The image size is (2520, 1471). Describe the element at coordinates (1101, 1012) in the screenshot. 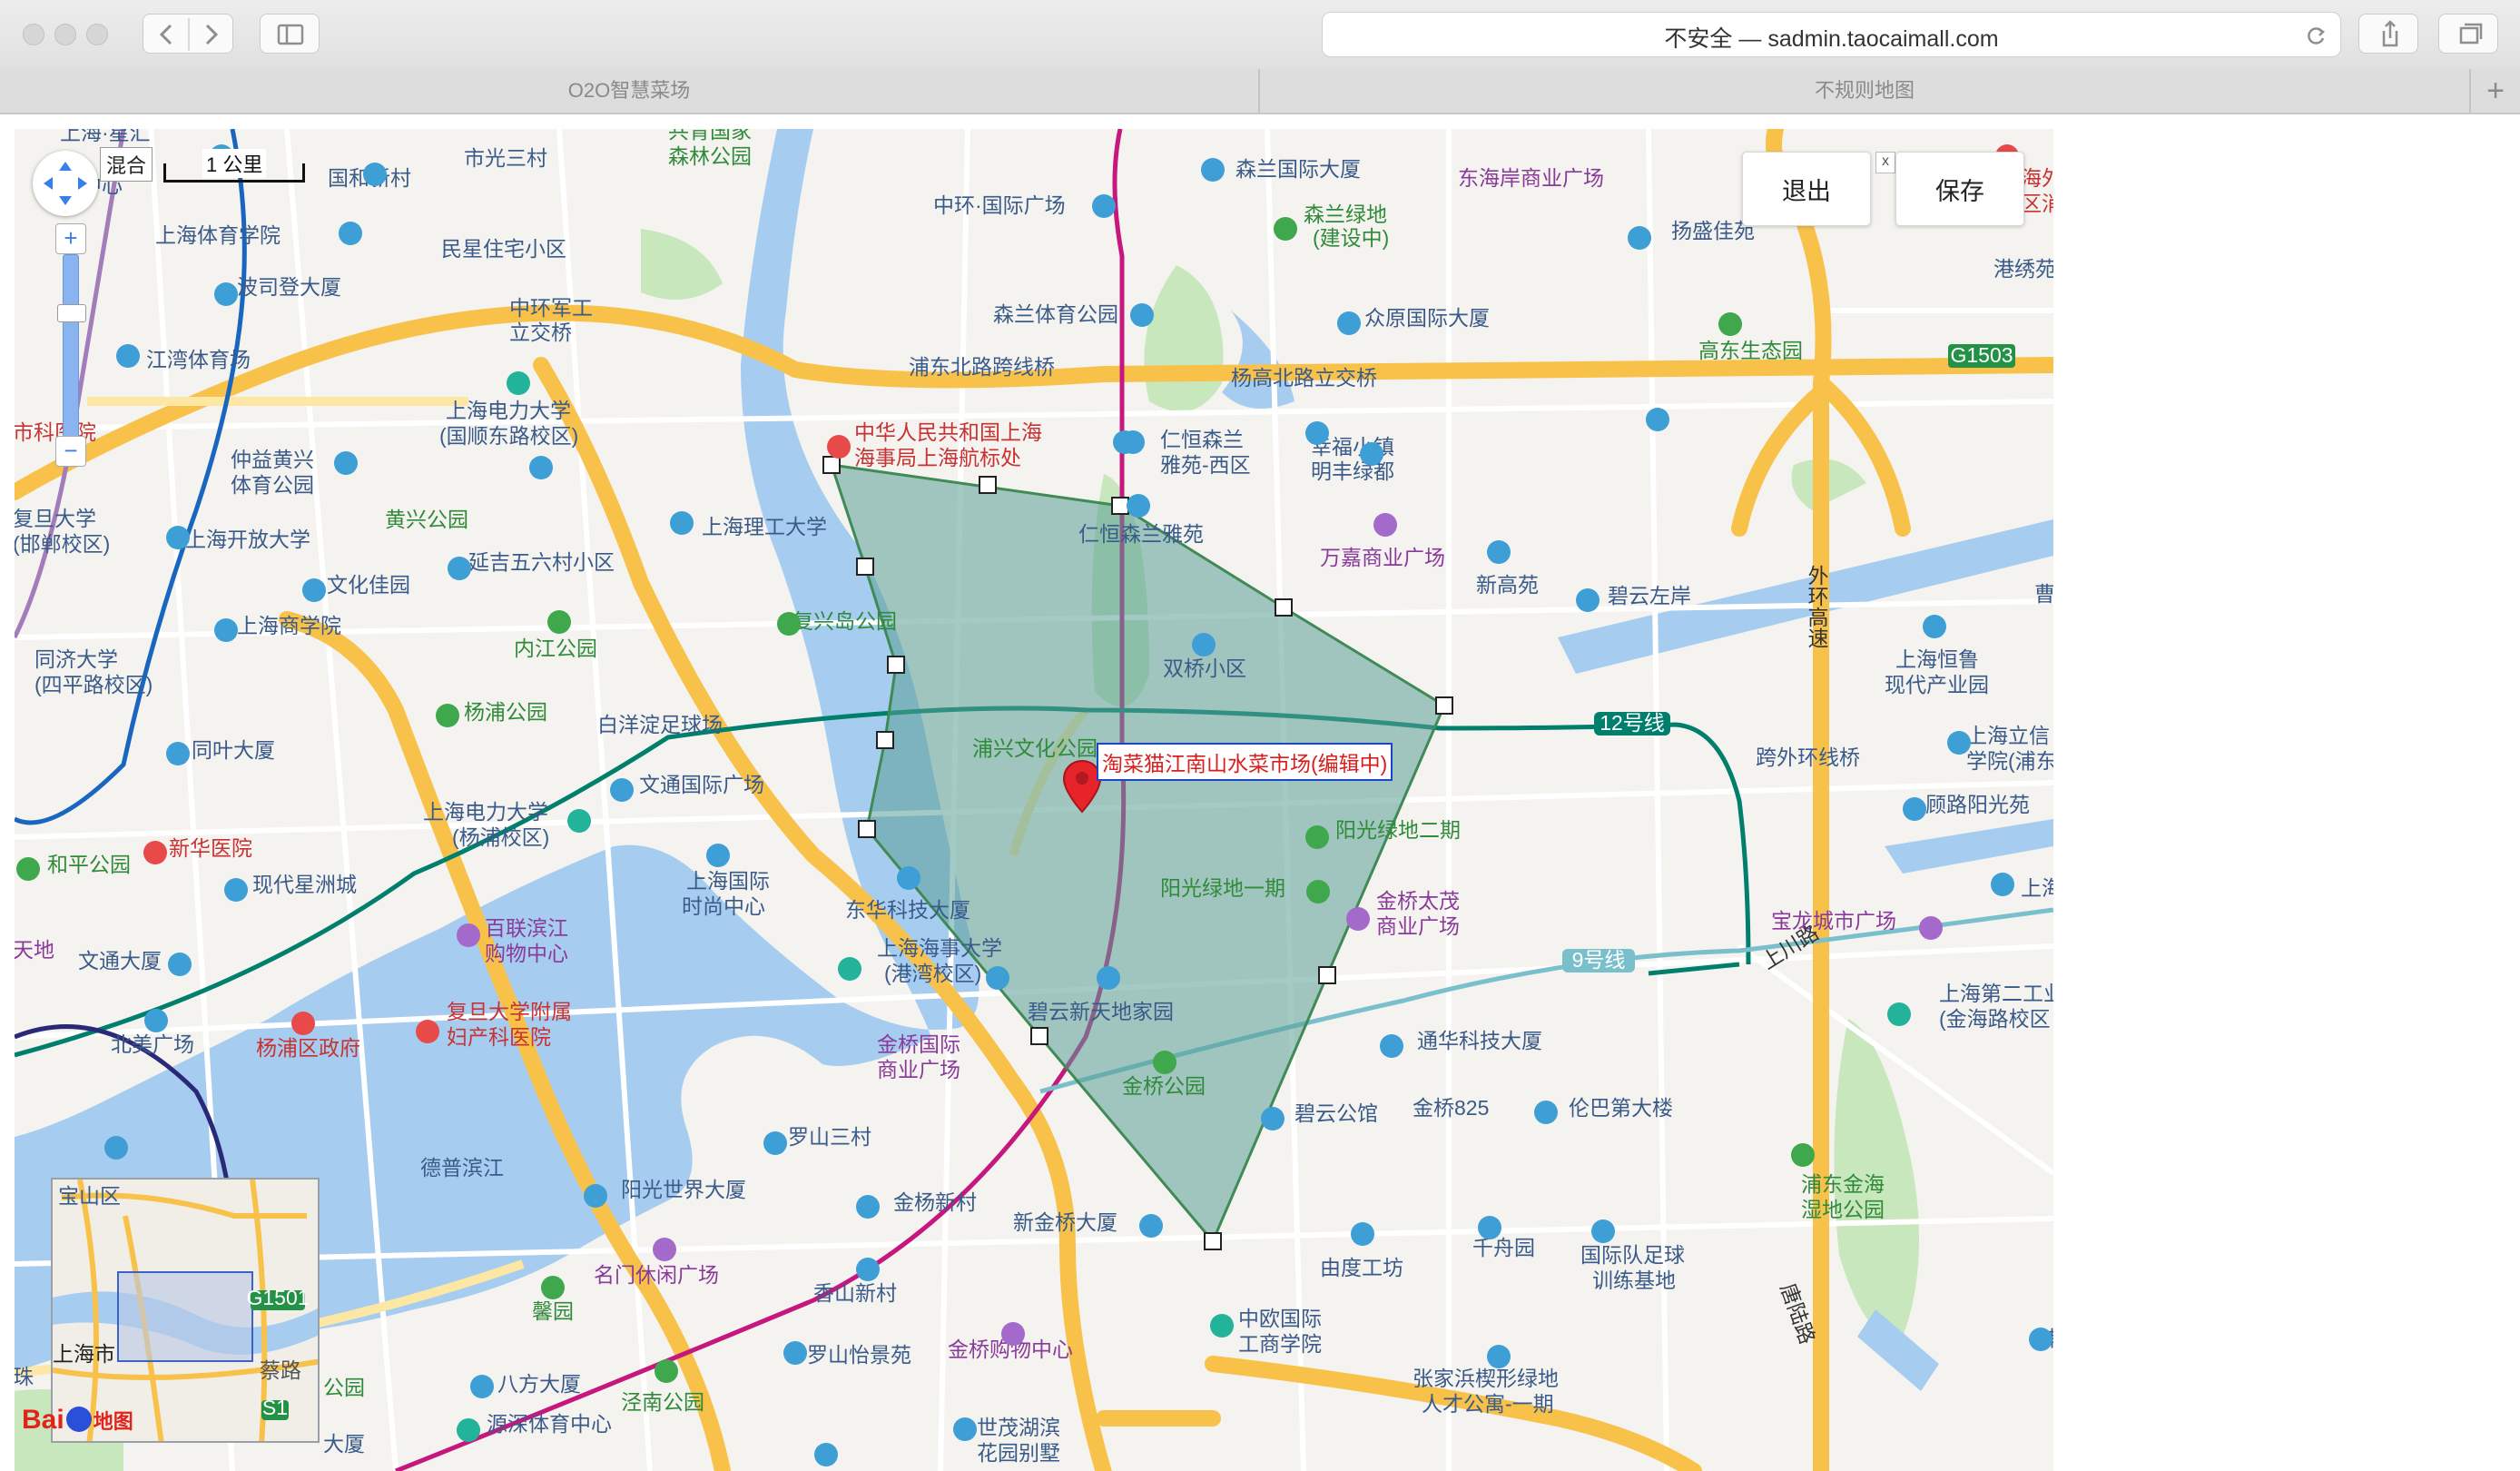

I see `svg-text: 碧云新天地家园` at that location.